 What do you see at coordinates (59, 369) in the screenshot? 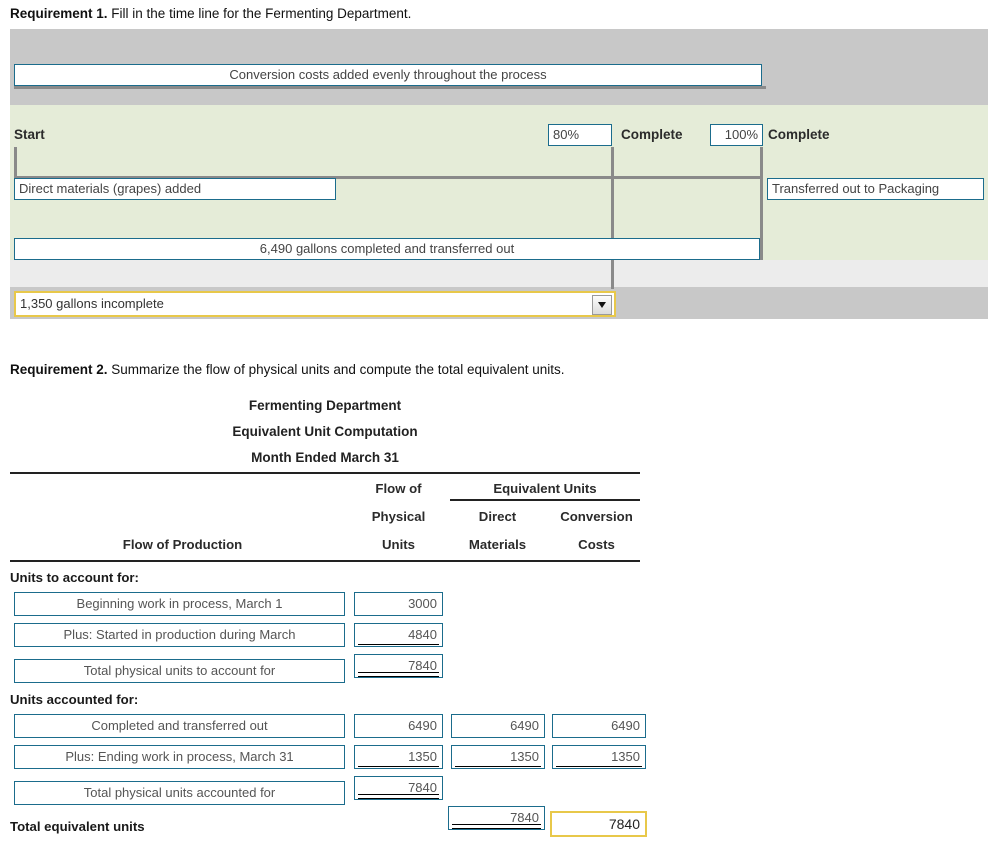
I see `requirement-2-label: Requirement 2.` at bounding box center [59, 369].